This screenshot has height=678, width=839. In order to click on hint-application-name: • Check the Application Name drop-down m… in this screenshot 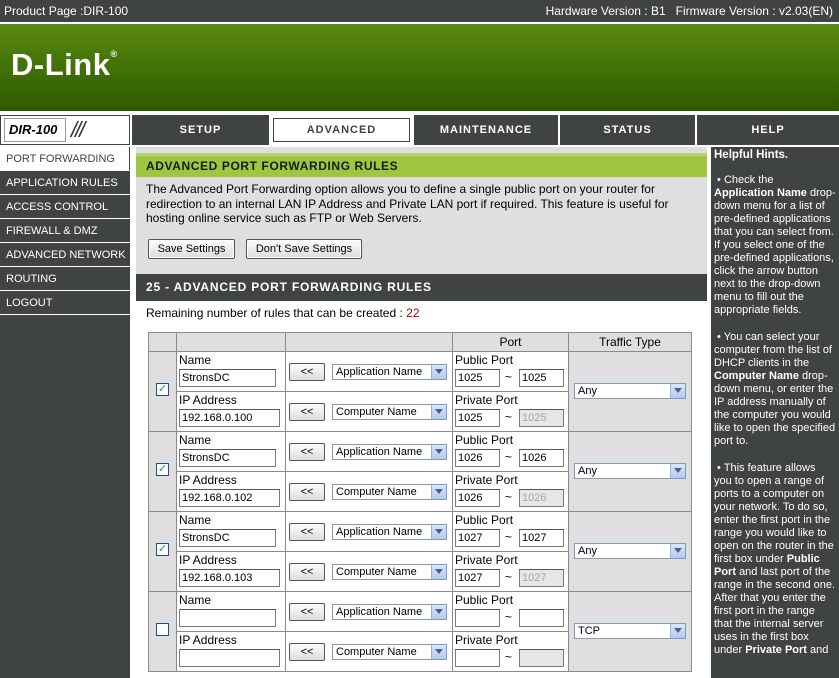, I will do `click(775, 245)`.